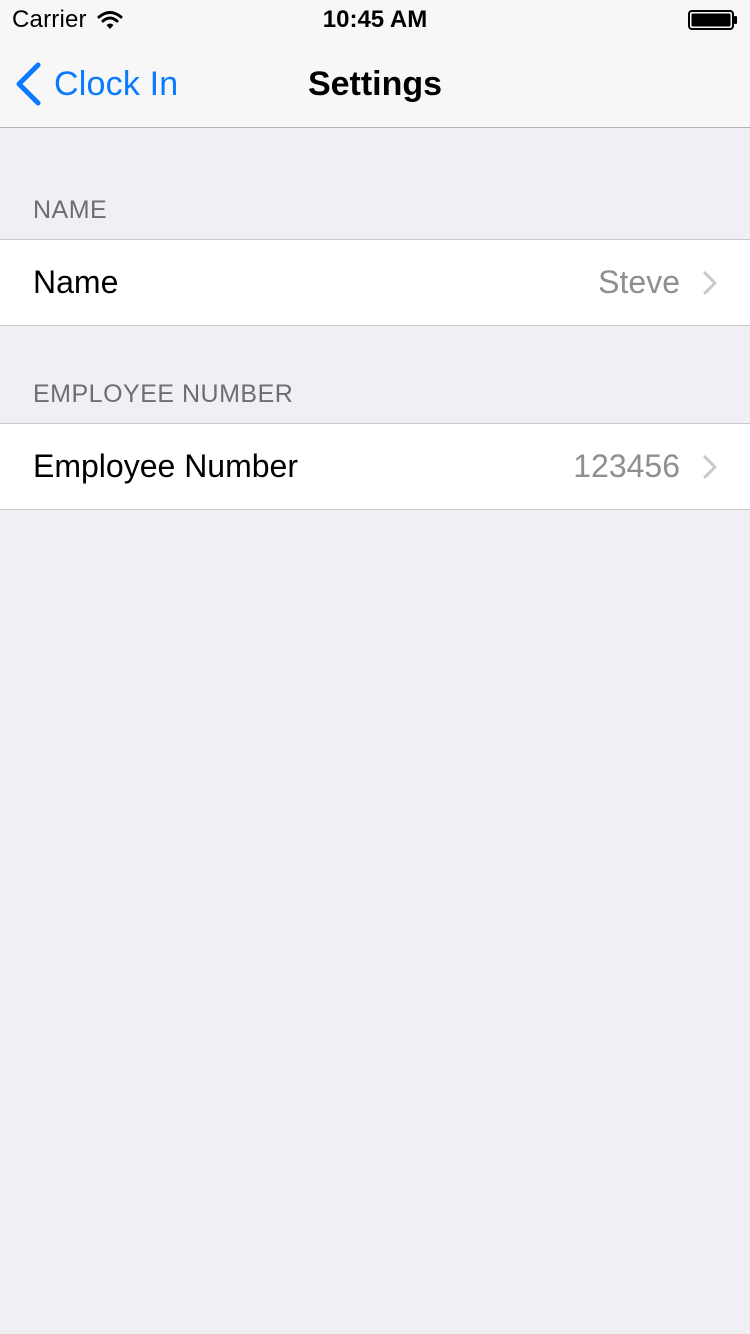  Describe the element at coordinates (28, 84) in the screenshot. I see `chevron-left-icon` at that location.